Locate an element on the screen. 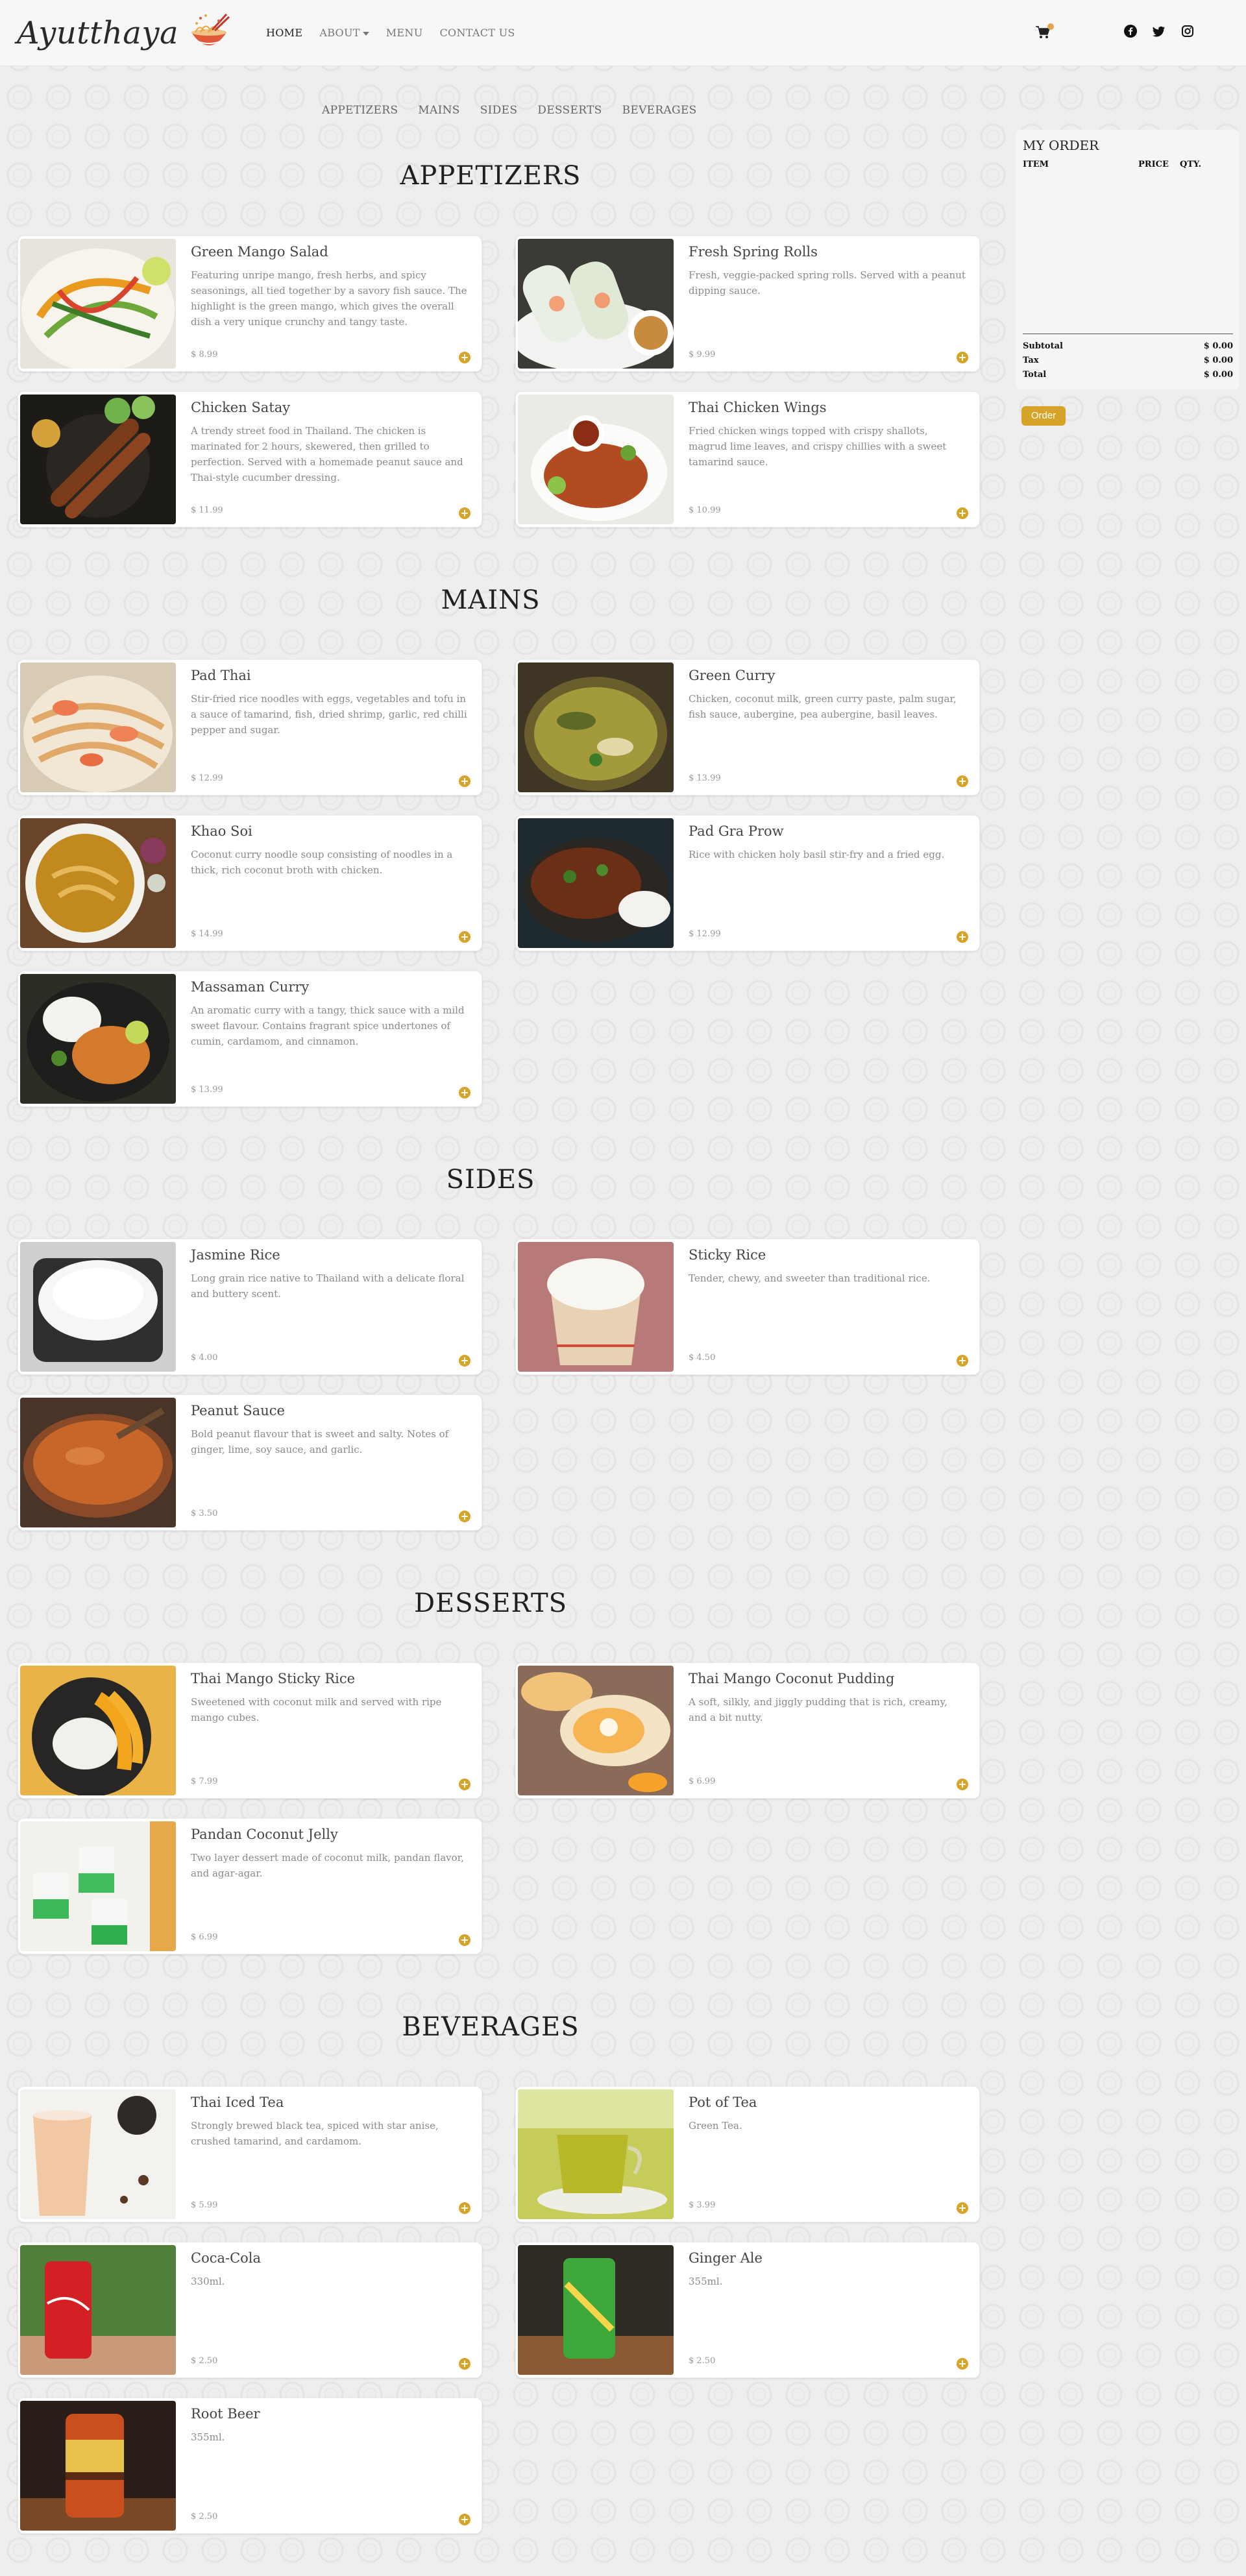 Image resolution: width=1246 pixels, height=2576 pixels. dish-description: 330ml. is located at coordinates (208, 2281).